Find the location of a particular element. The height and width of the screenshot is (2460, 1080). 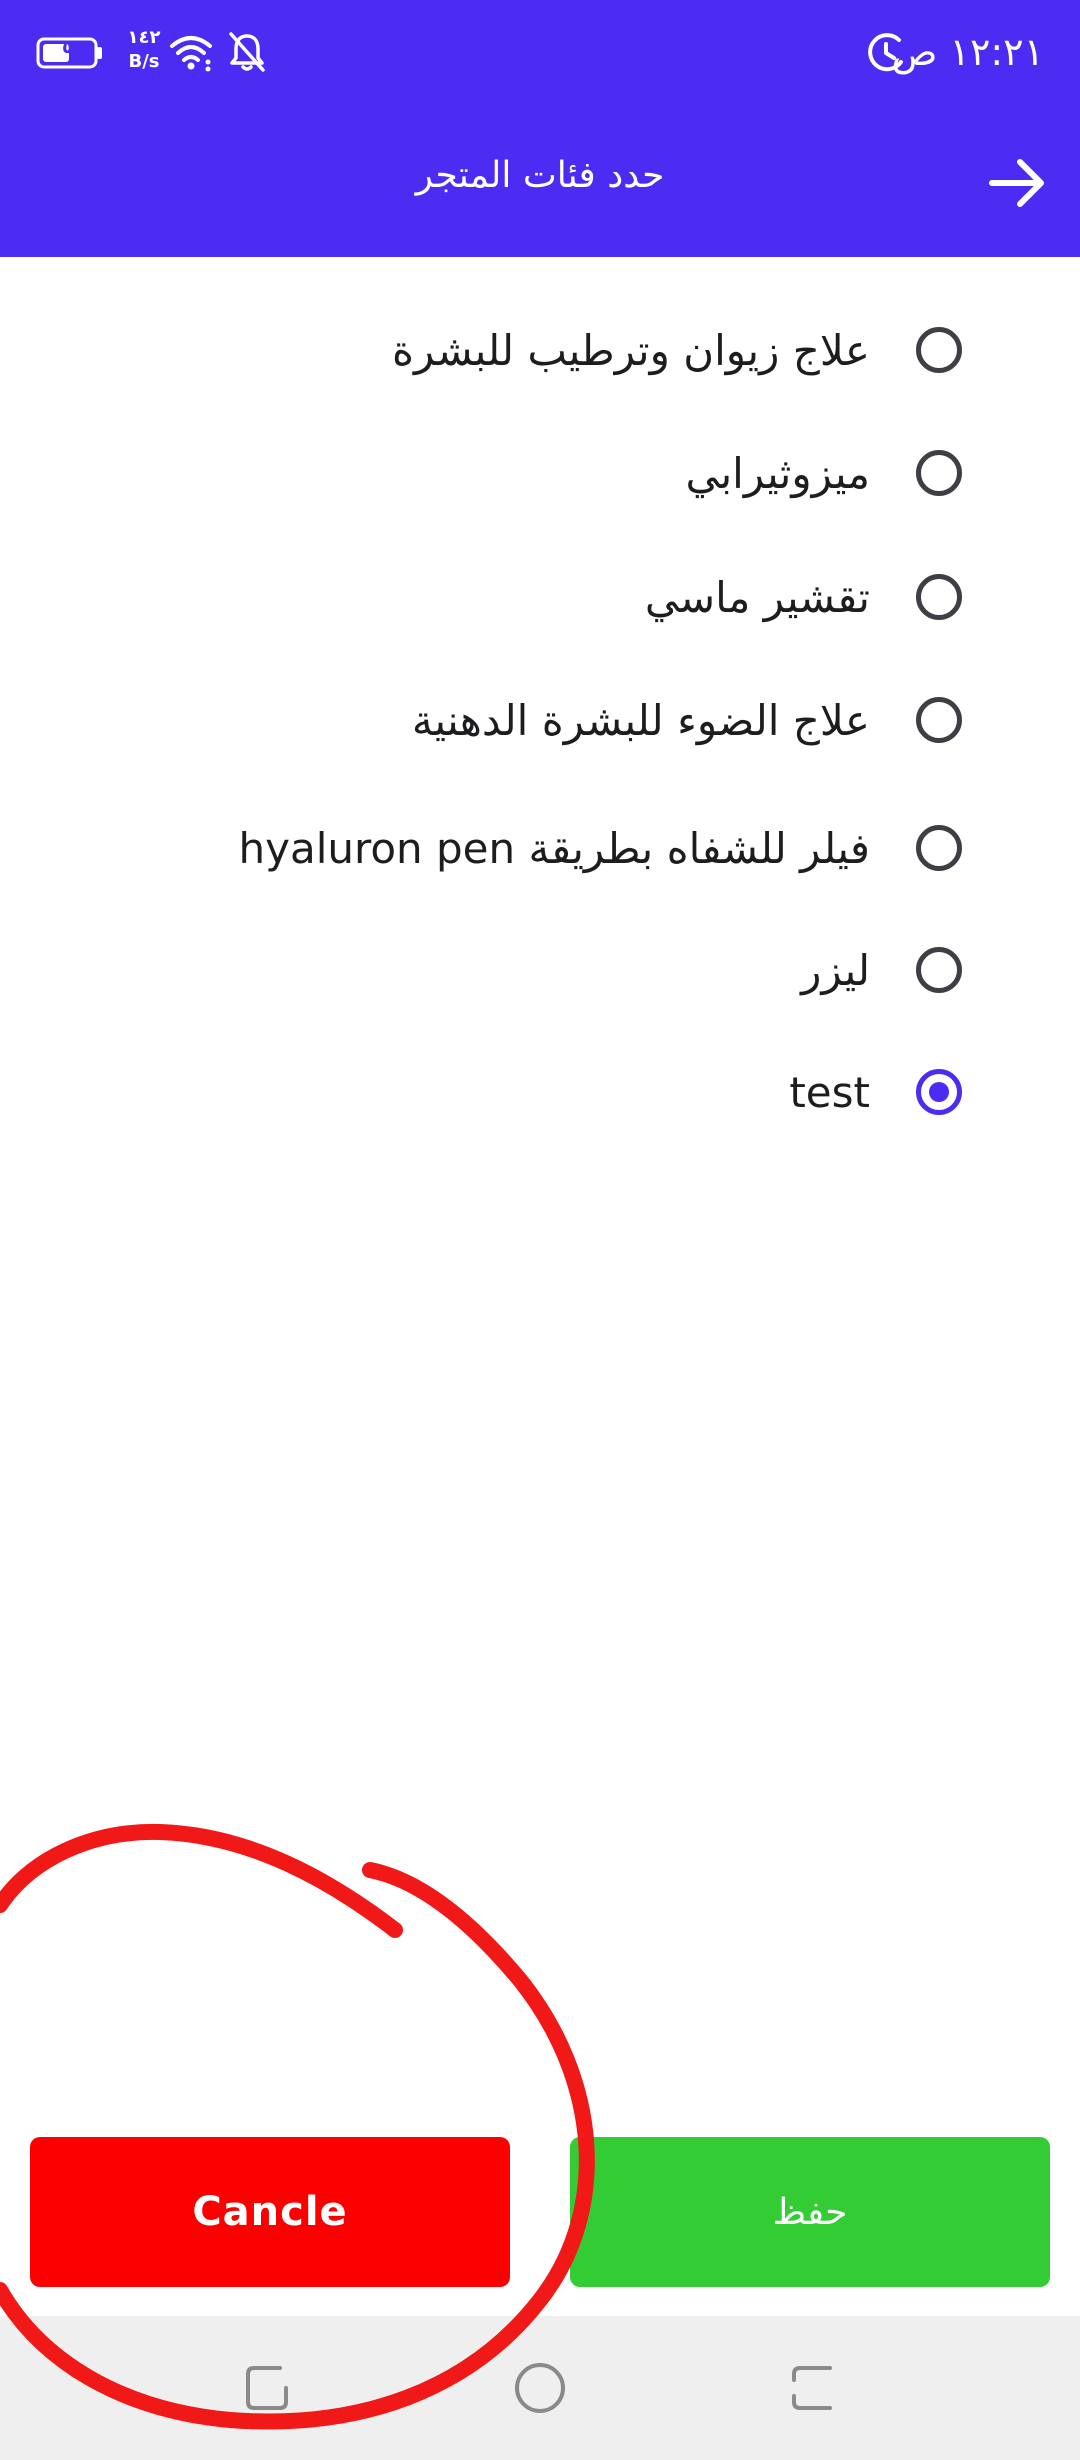

category-option: فيلر للشفاه بطريقة hyaluron pen is located at coordinates (540, 848).